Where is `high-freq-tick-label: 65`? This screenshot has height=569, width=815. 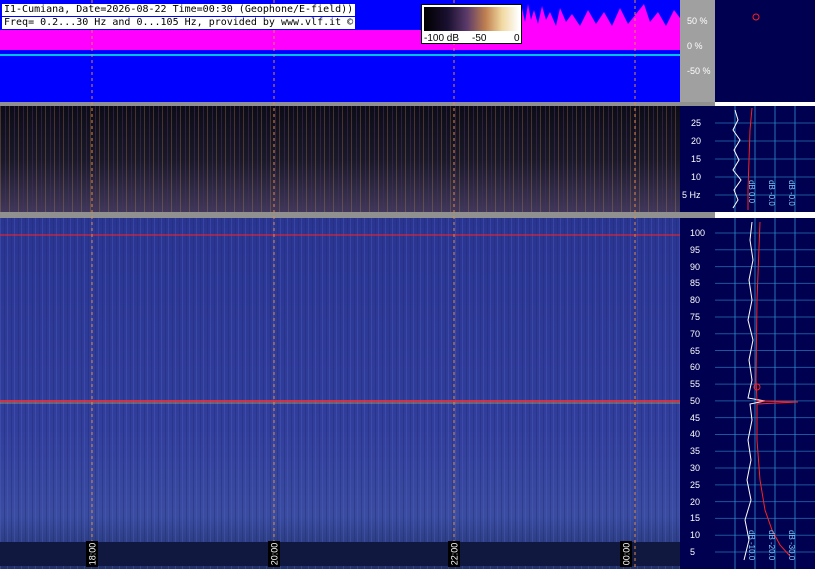 high-freq-tick-label: 65 is located at coordinates (695, 350).